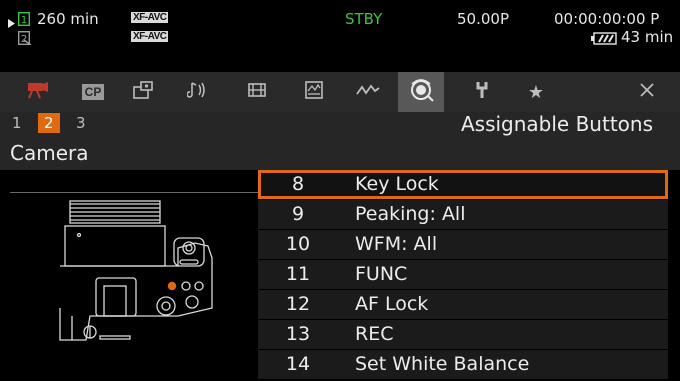 The height and width of the screenshot is (381, 680). I want to click on menu-tab-bar: CP ★, so click(340, 92).